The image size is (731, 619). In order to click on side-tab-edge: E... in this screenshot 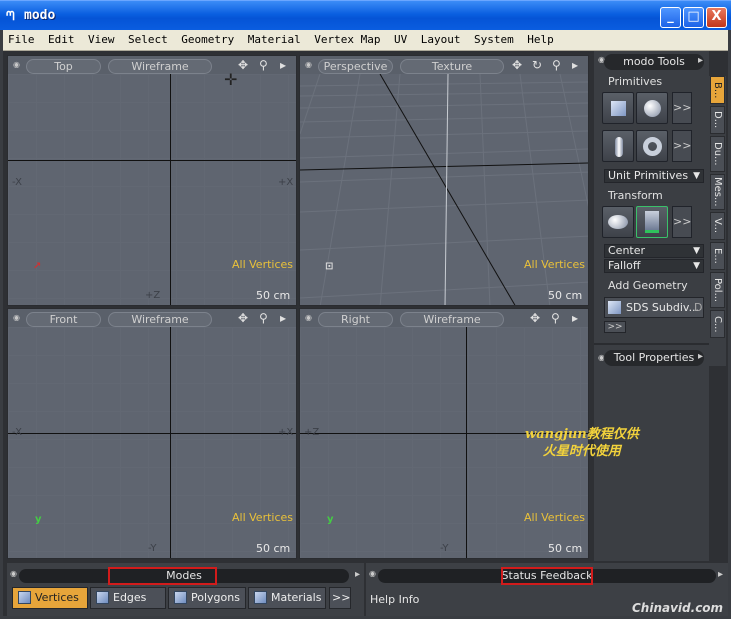, I will do `click(717, 256)`.